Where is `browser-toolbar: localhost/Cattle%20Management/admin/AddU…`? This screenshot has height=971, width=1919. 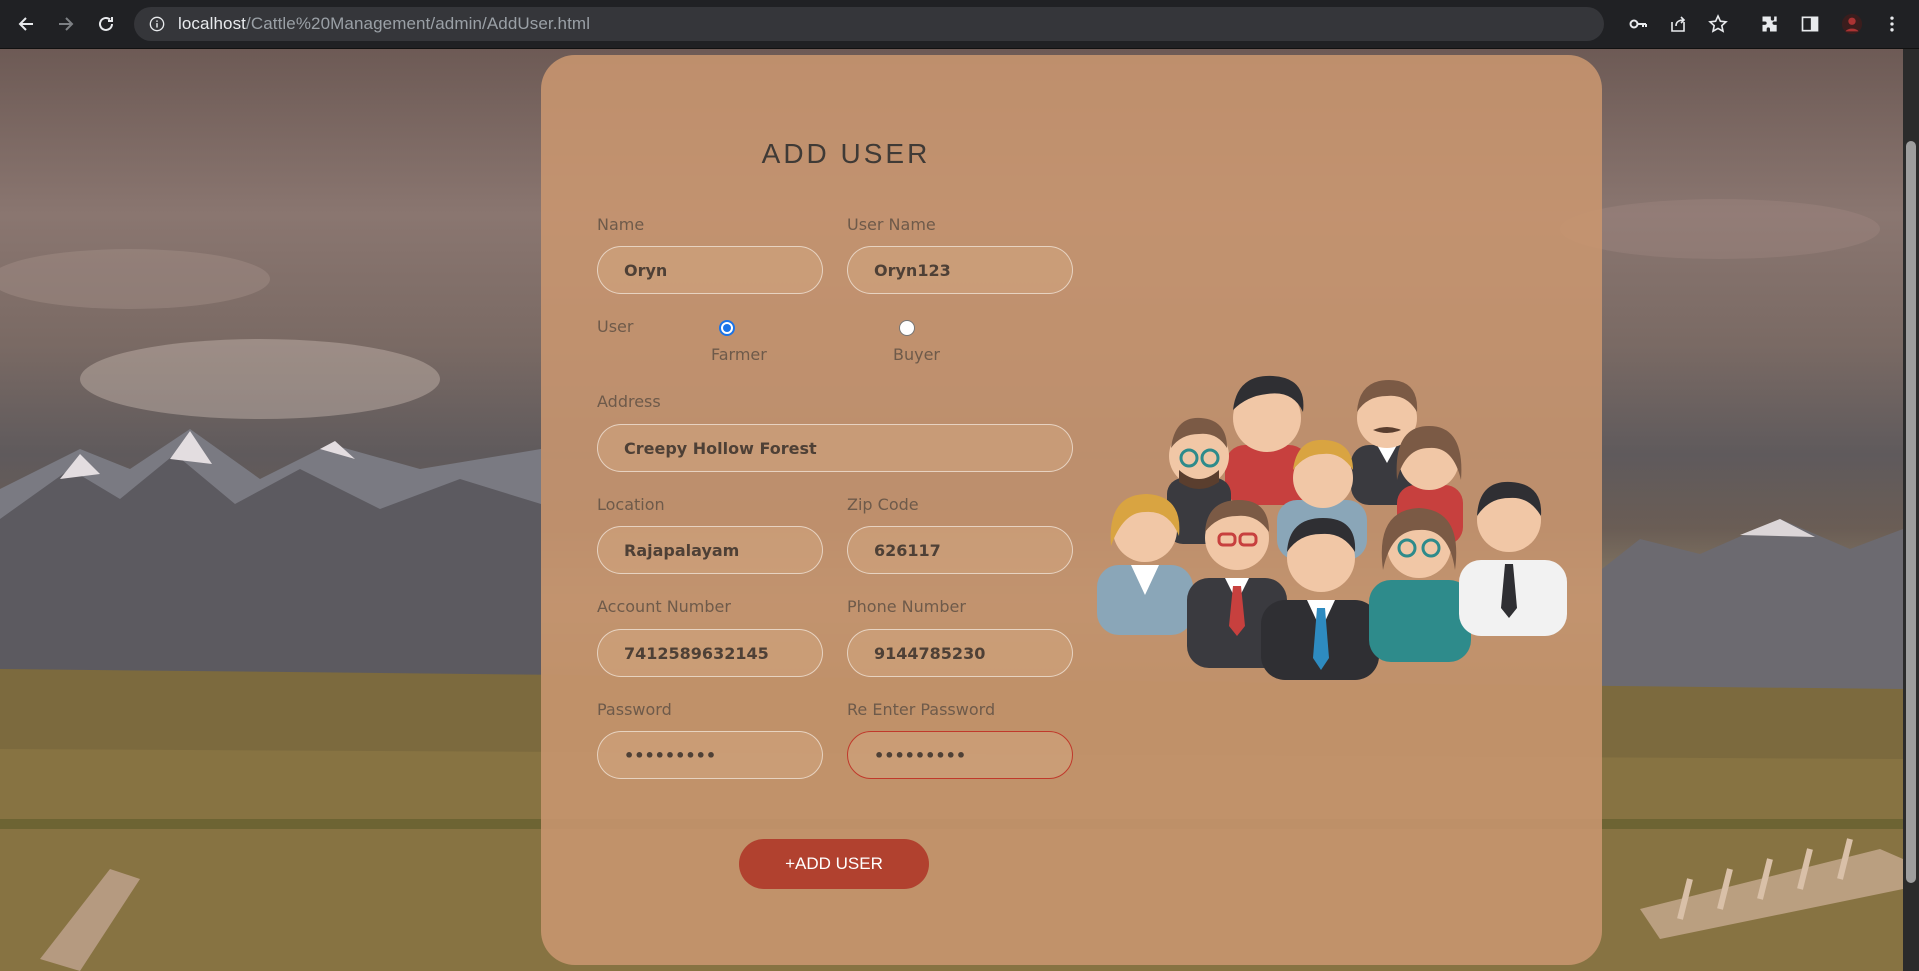
browser-toolbar: localhost/Cattle%20Management/admin/AddU… is located at coordinates (959, 24).